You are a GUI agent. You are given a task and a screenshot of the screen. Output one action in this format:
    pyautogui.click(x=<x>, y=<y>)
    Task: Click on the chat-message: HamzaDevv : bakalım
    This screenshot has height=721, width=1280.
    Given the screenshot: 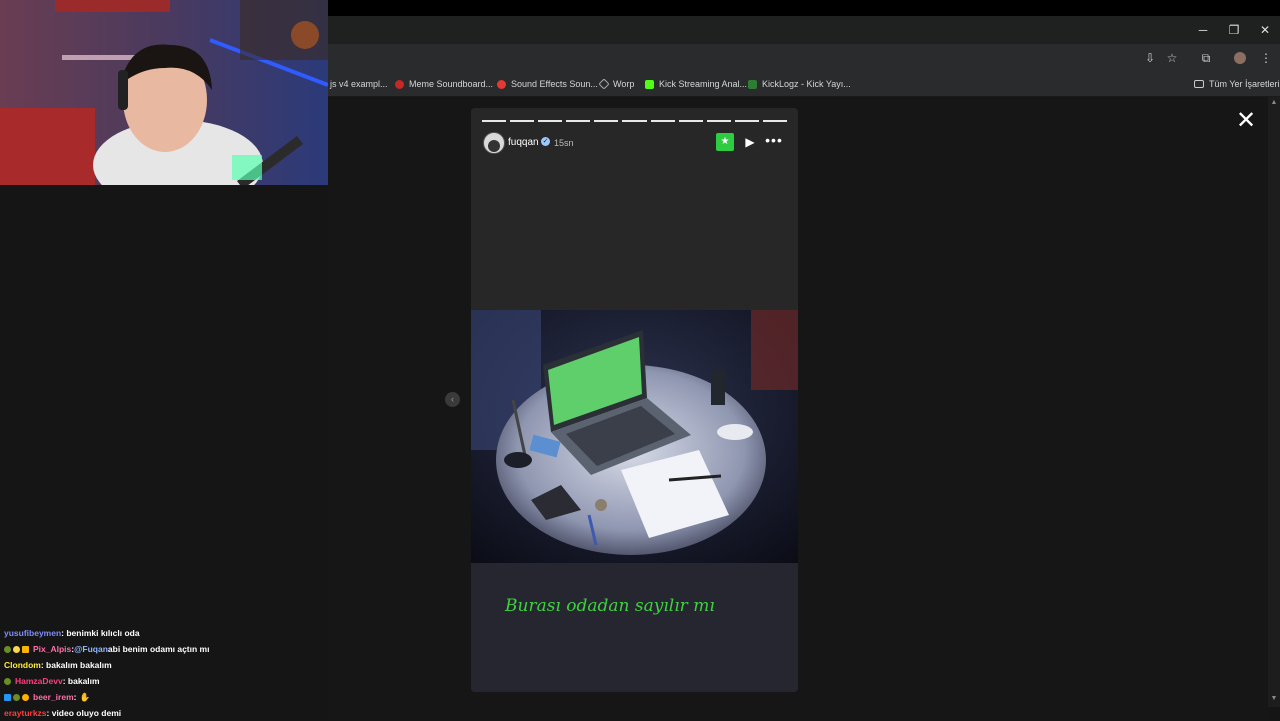 What is the action you would take?
    pyautogui.click(x=164, y=681)
    